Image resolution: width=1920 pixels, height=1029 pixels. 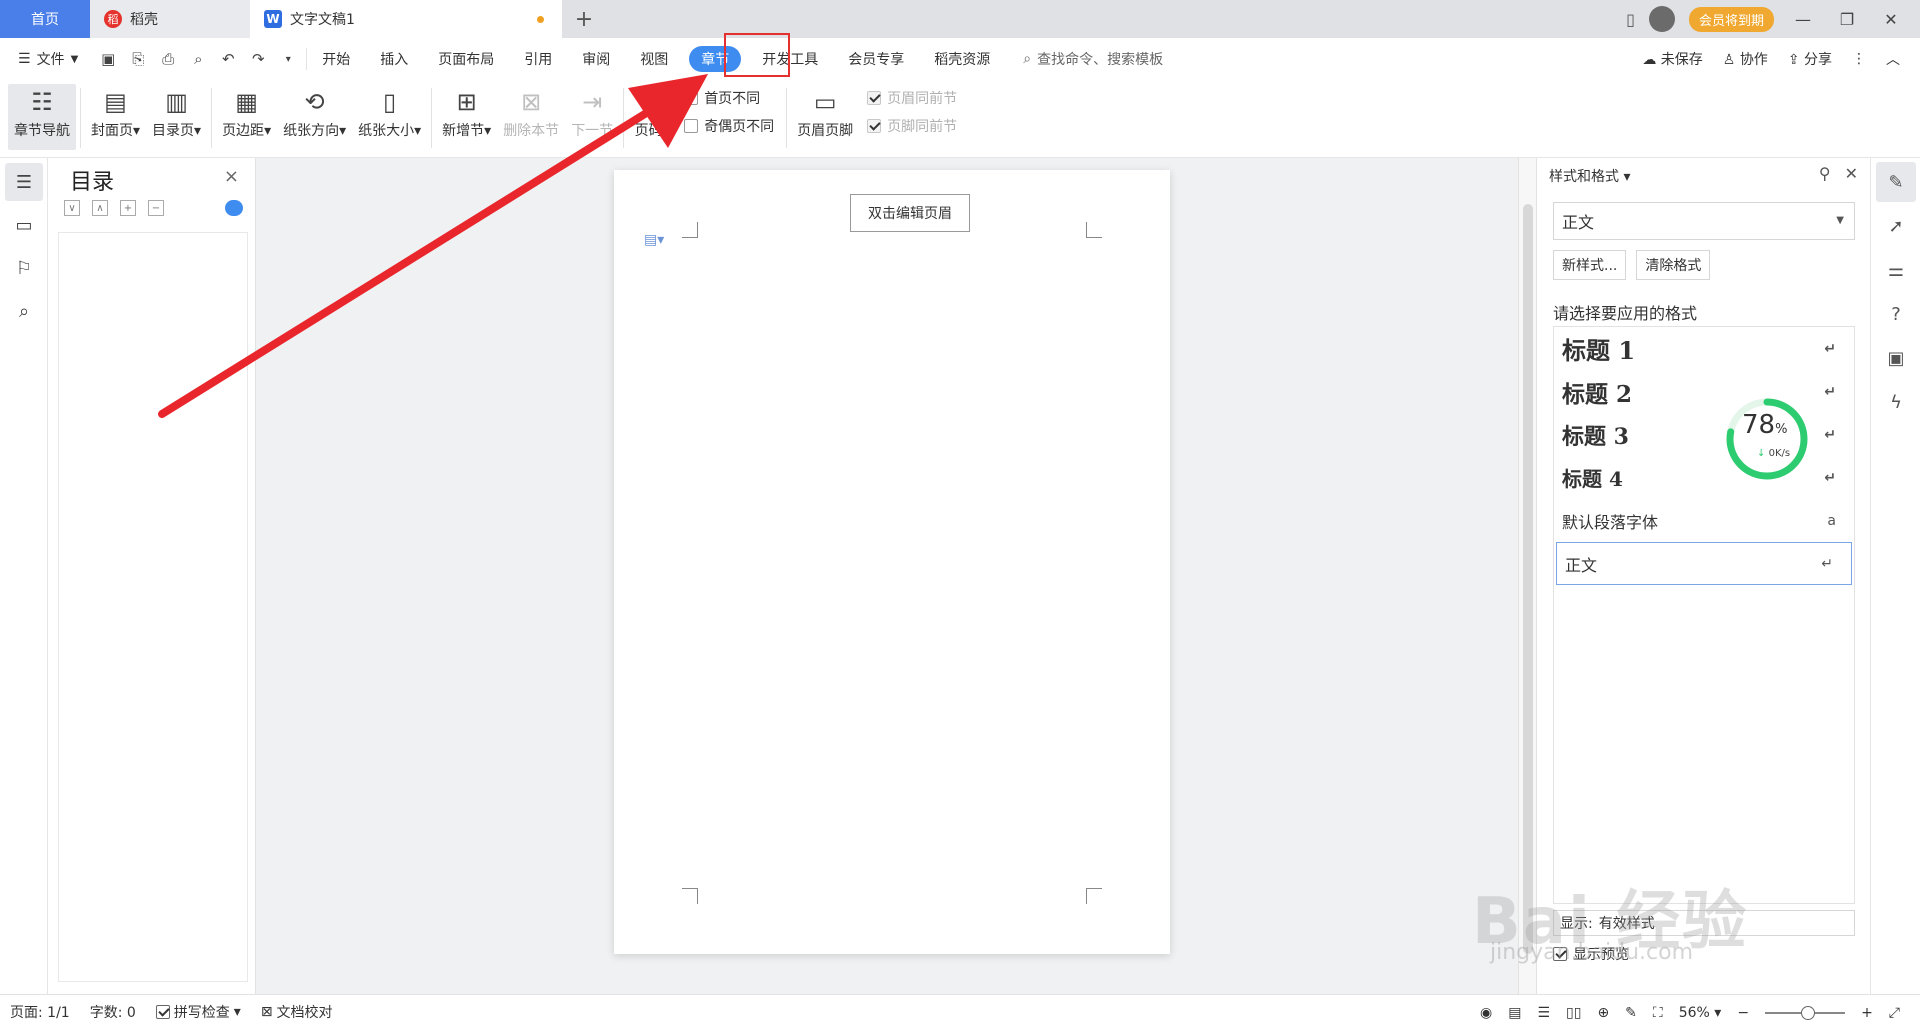 I want to click on clear-format-button: 清除格式, so click(x=1673, y=265).